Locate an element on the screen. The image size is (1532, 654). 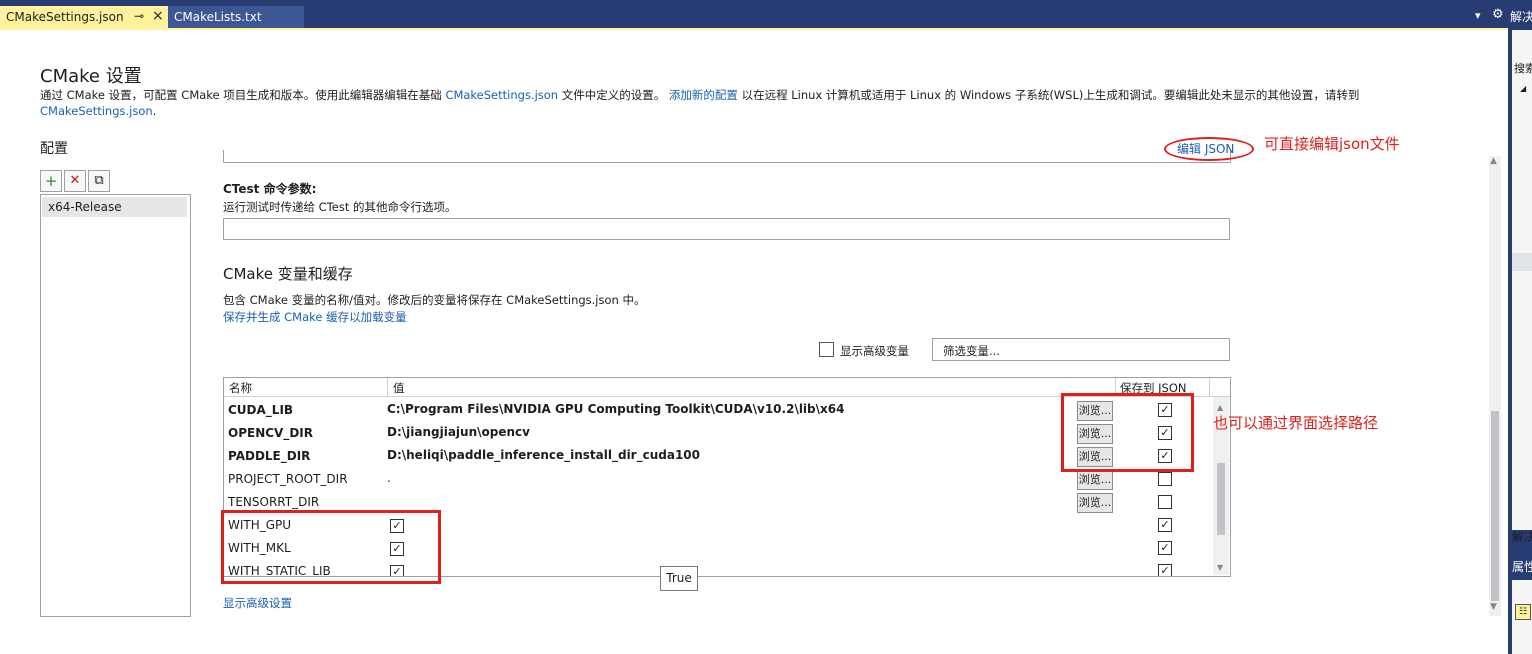
annotation-json-hint: 可直接编辑json文件 is located at coordinates (1332, 144).